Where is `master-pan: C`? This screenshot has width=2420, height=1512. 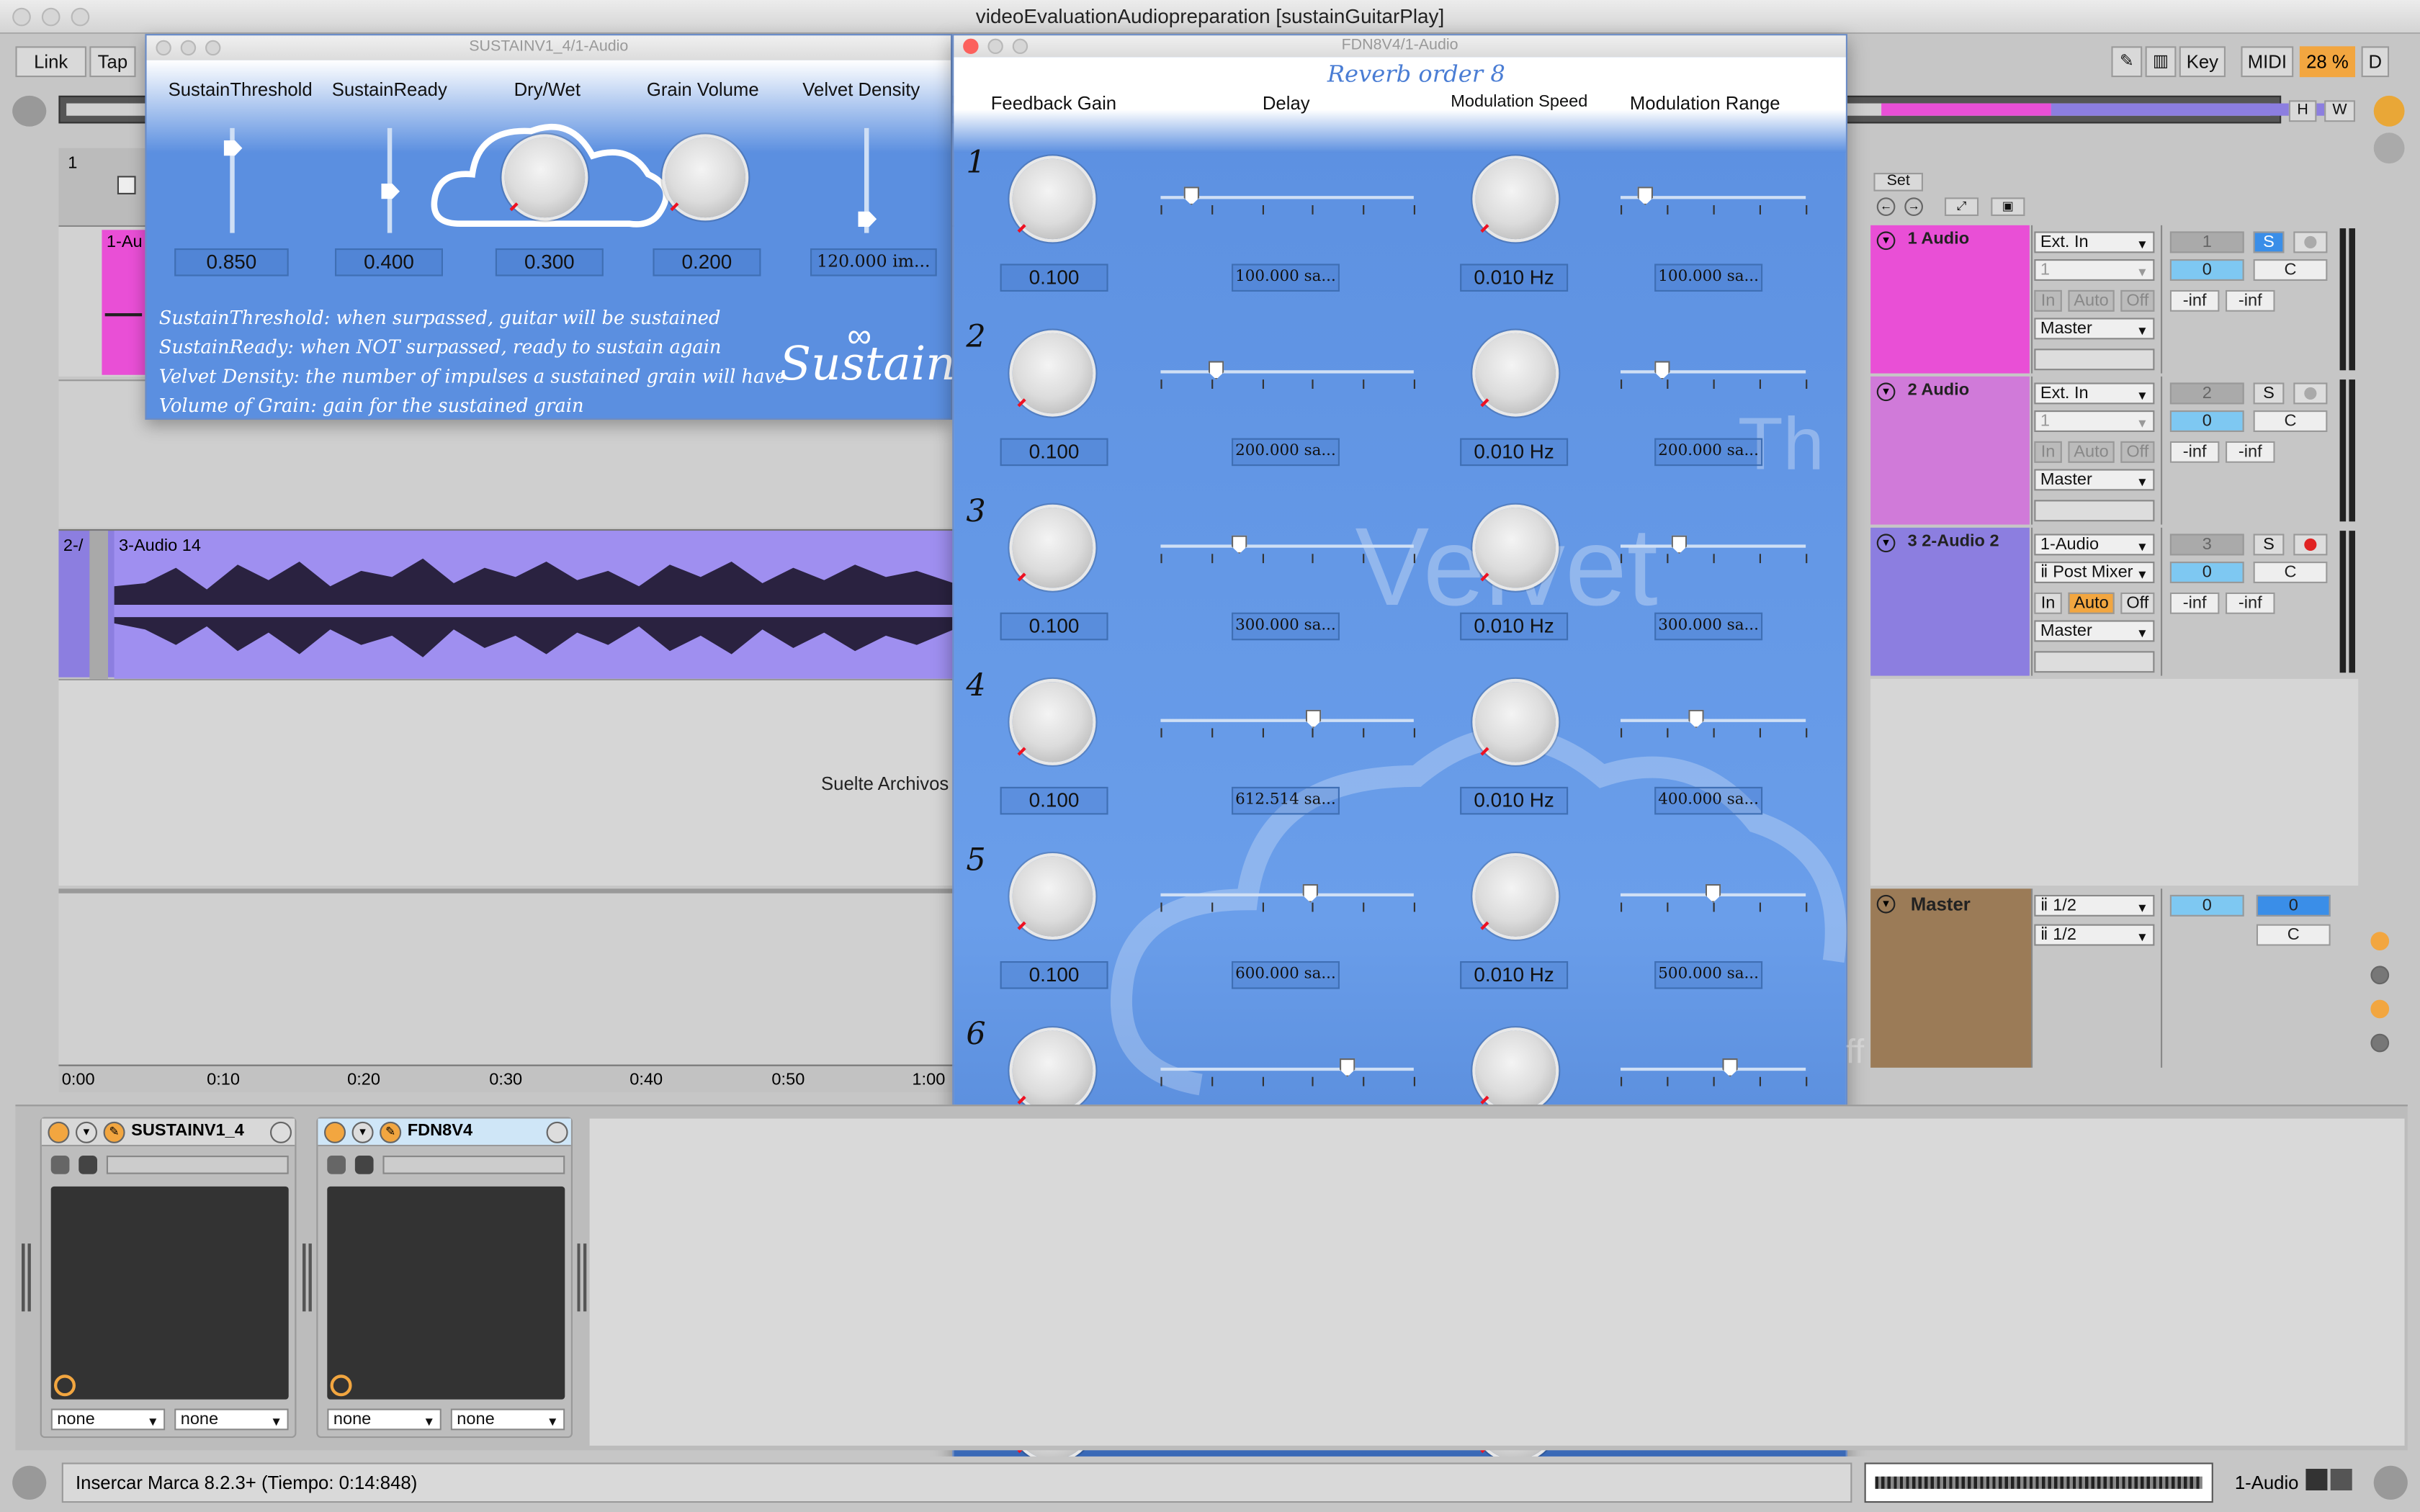 master-pan: C is located at coordinates (2293, 935).